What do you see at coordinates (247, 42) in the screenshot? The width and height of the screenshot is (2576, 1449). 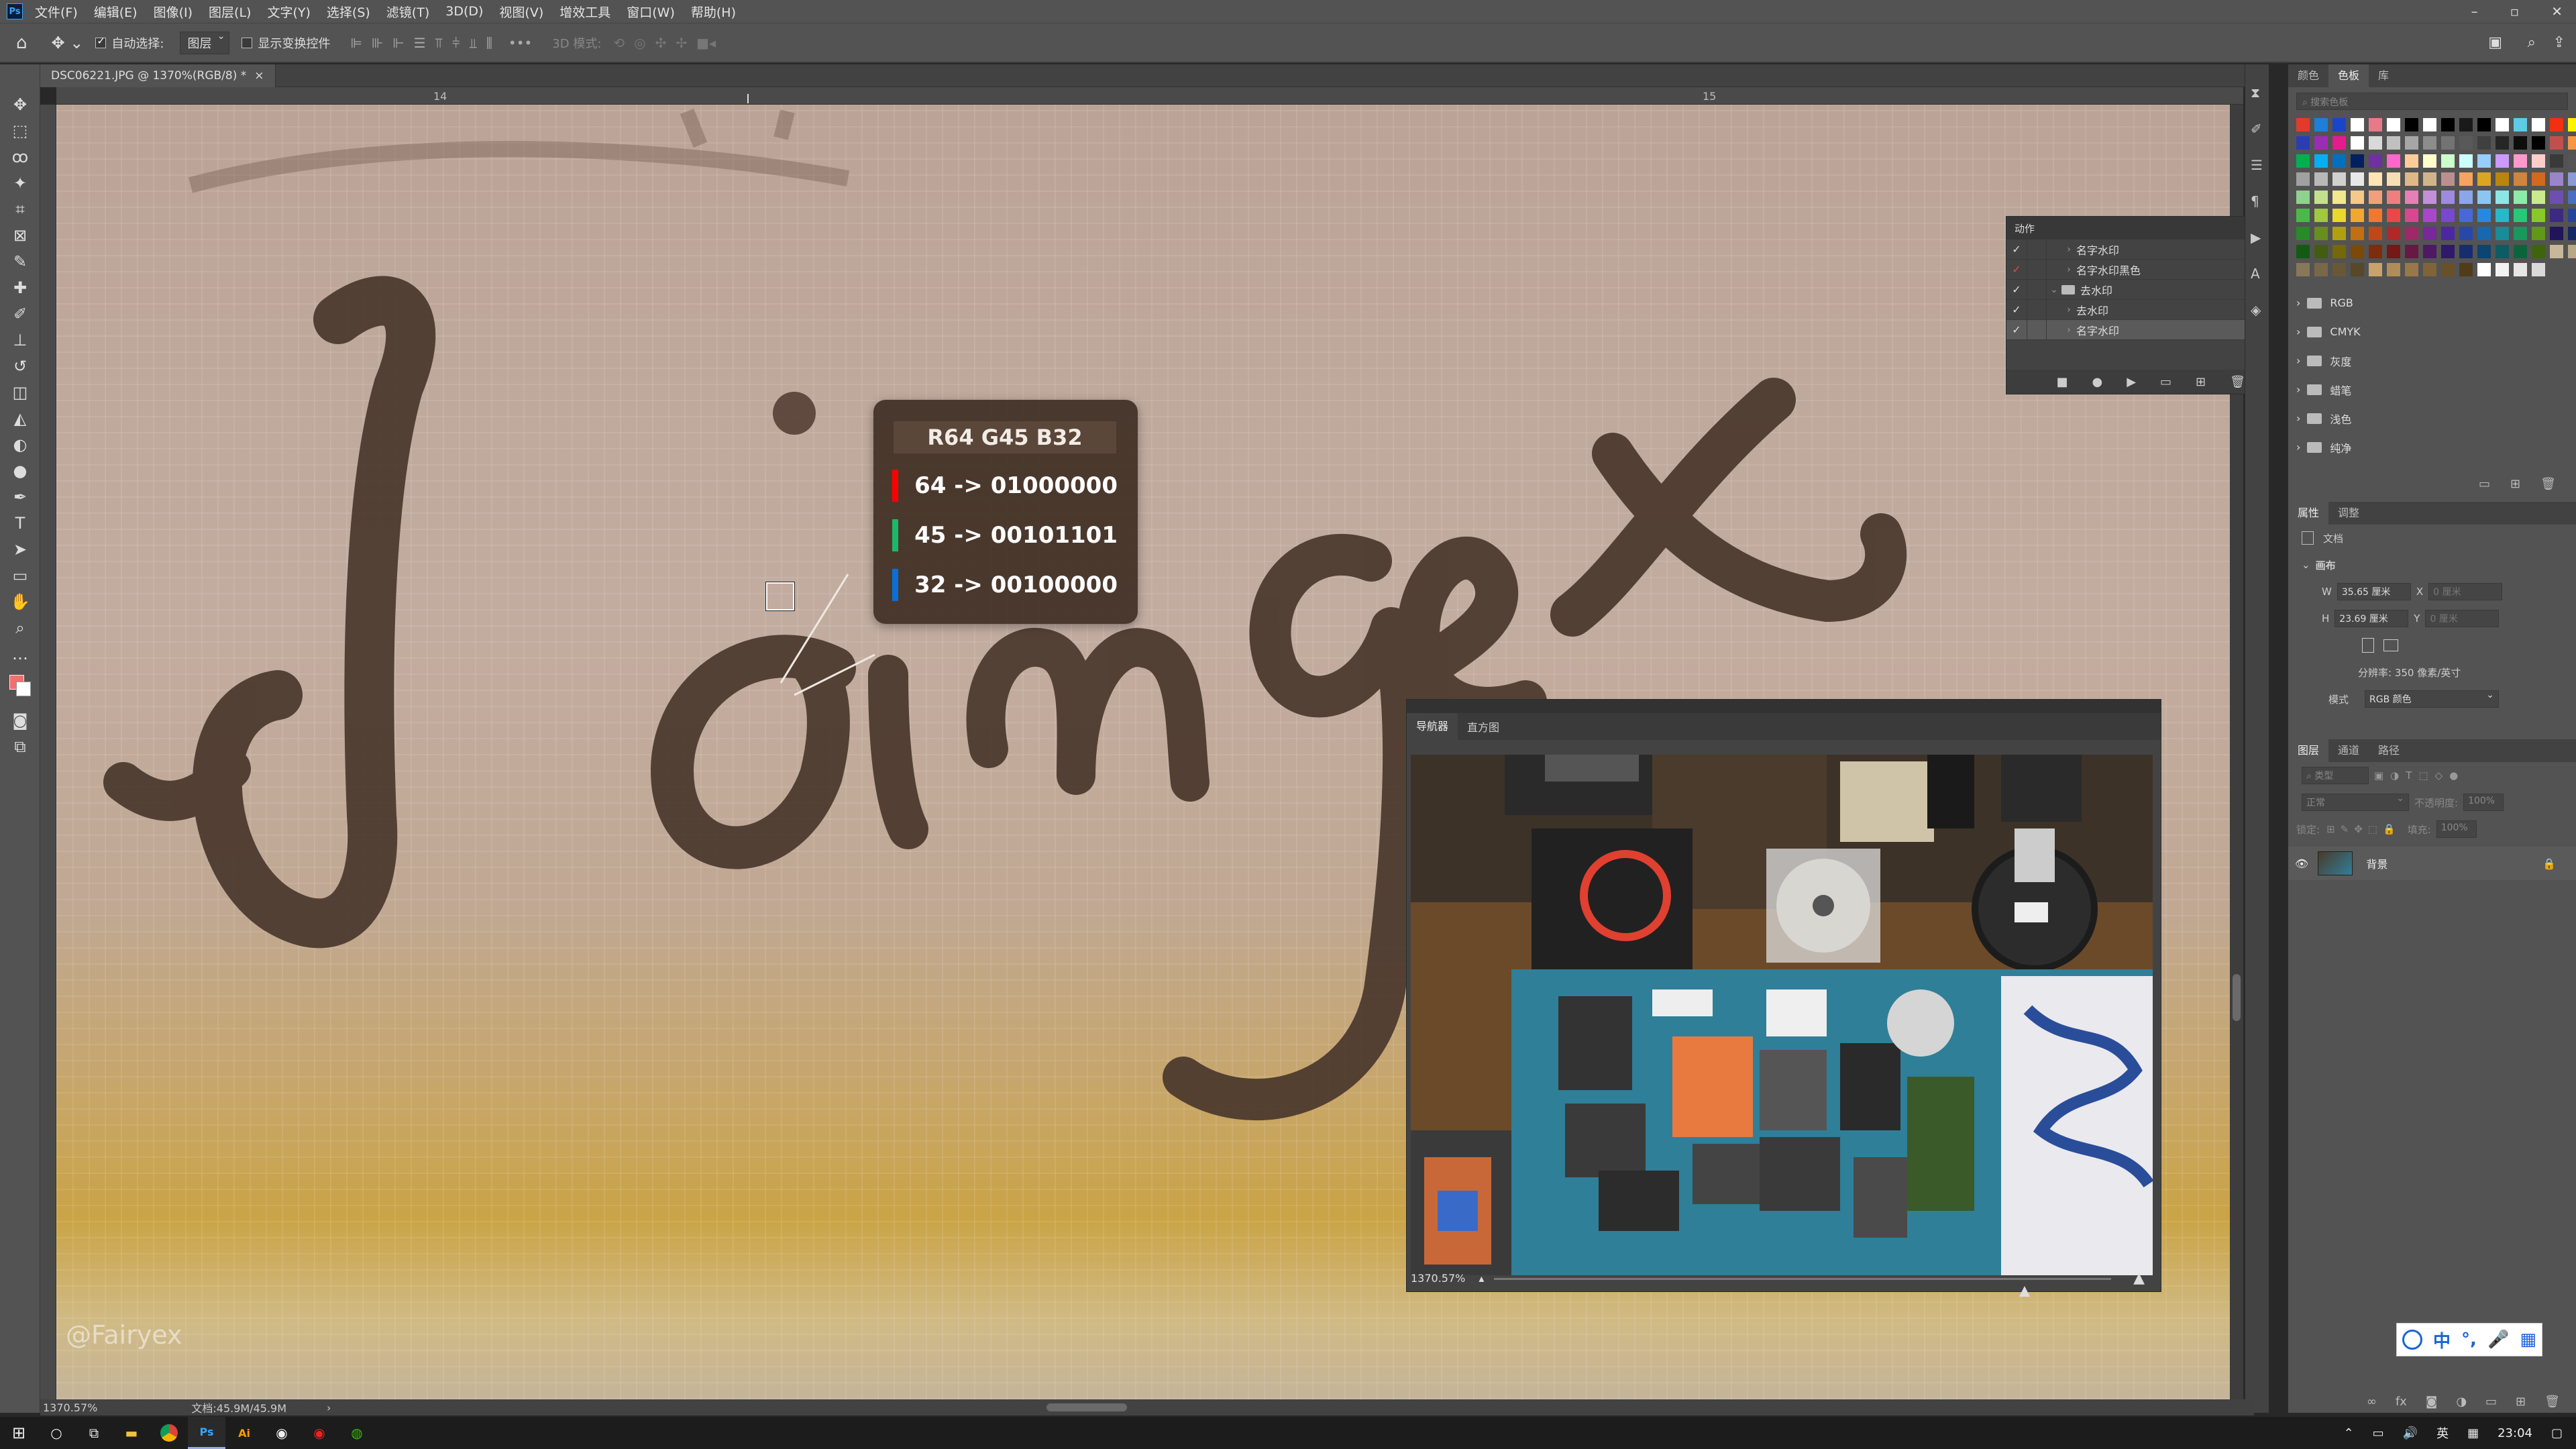 I see `show-transform-checkbox` at bounding box center [247, 42].